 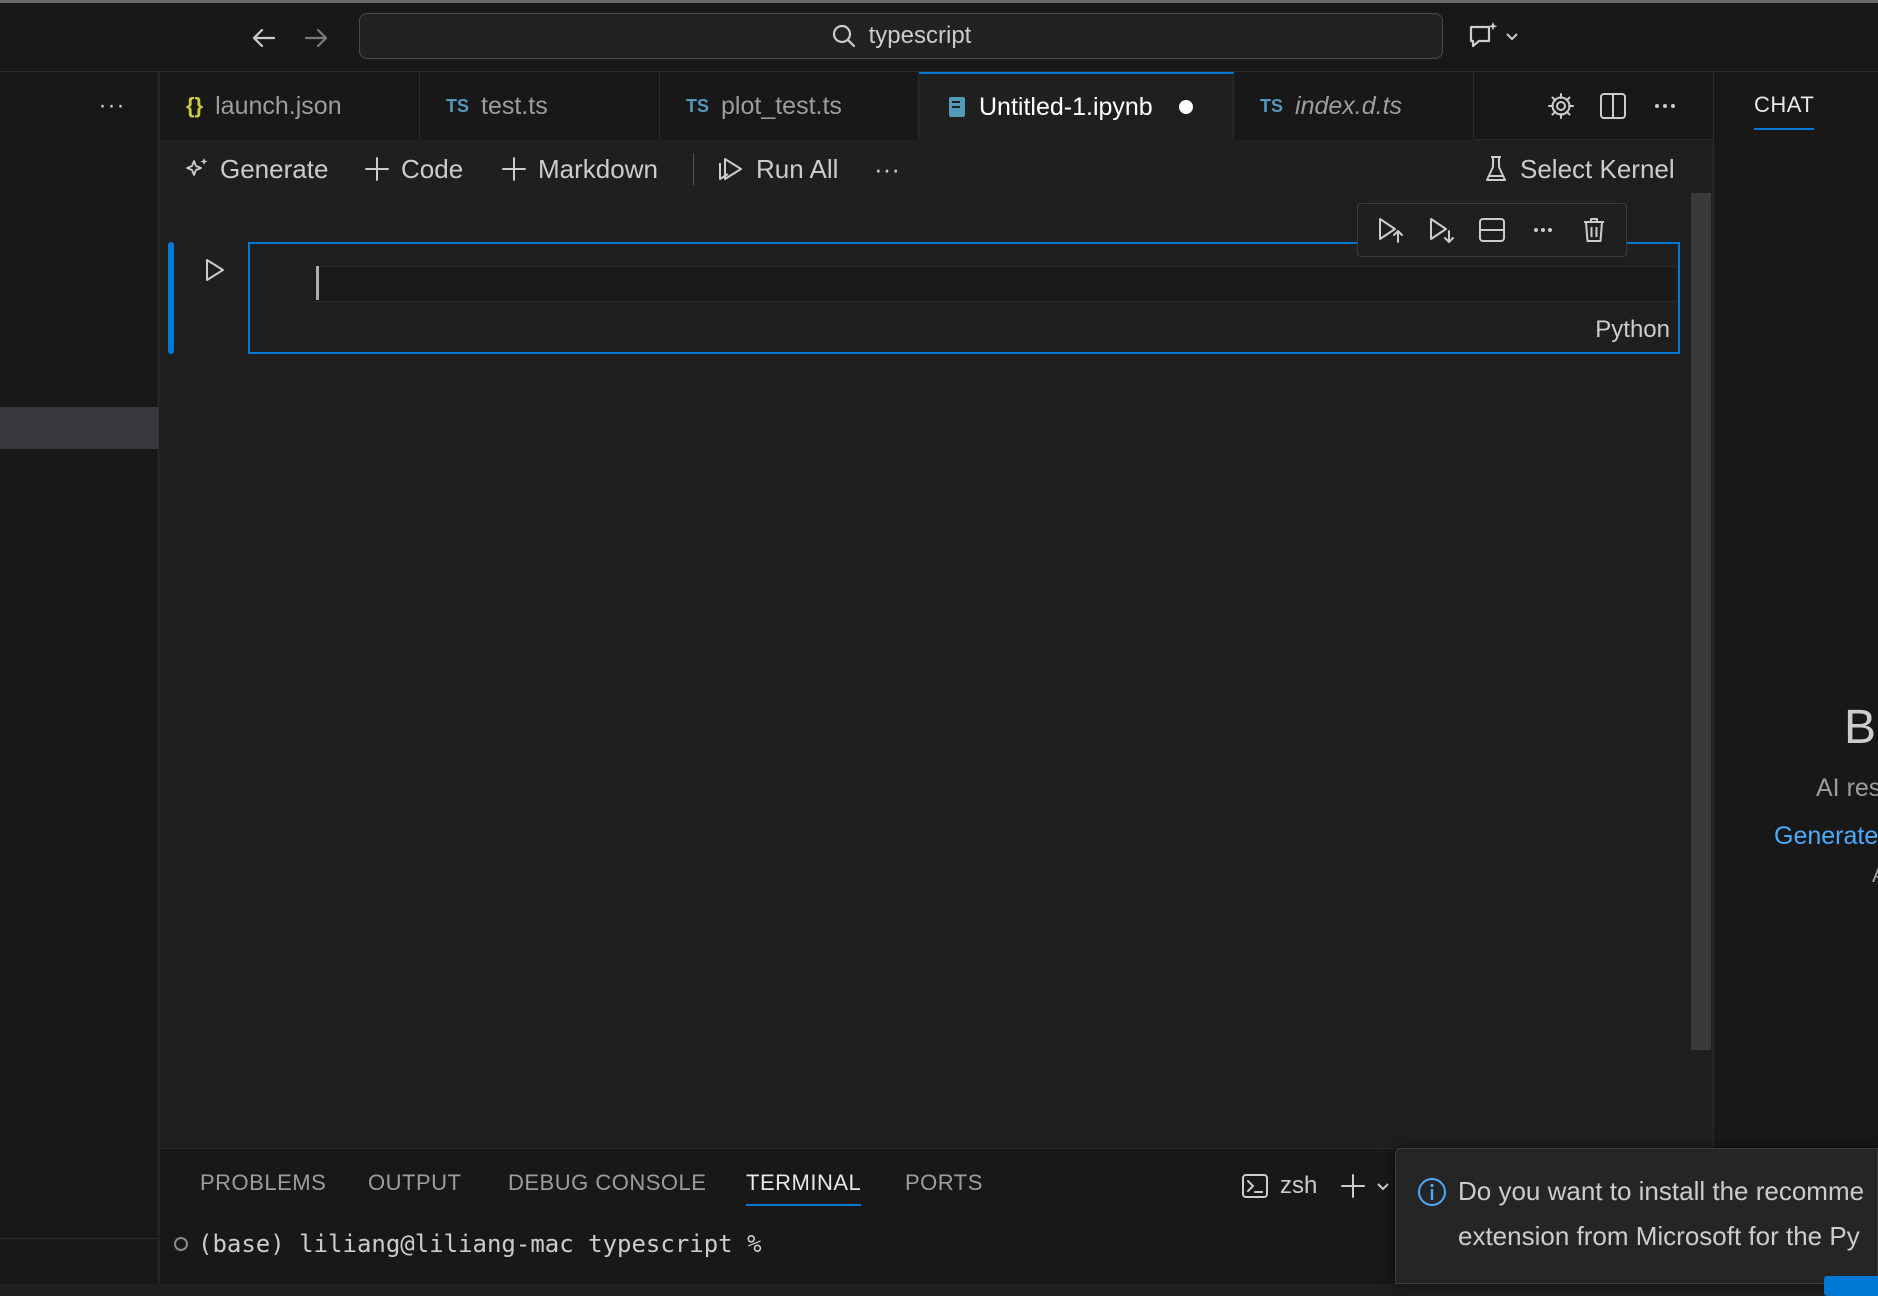 I want to click on copilot-chat-toggle, so click(x=1498, y=36).